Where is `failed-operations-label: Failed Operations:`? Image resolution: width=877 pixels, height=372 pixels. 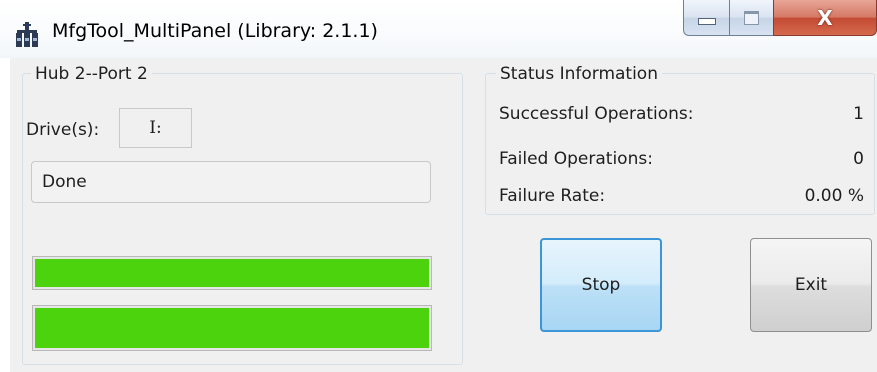
failed-operations-label: Failed Operations: is located at coordinates (576, 159).